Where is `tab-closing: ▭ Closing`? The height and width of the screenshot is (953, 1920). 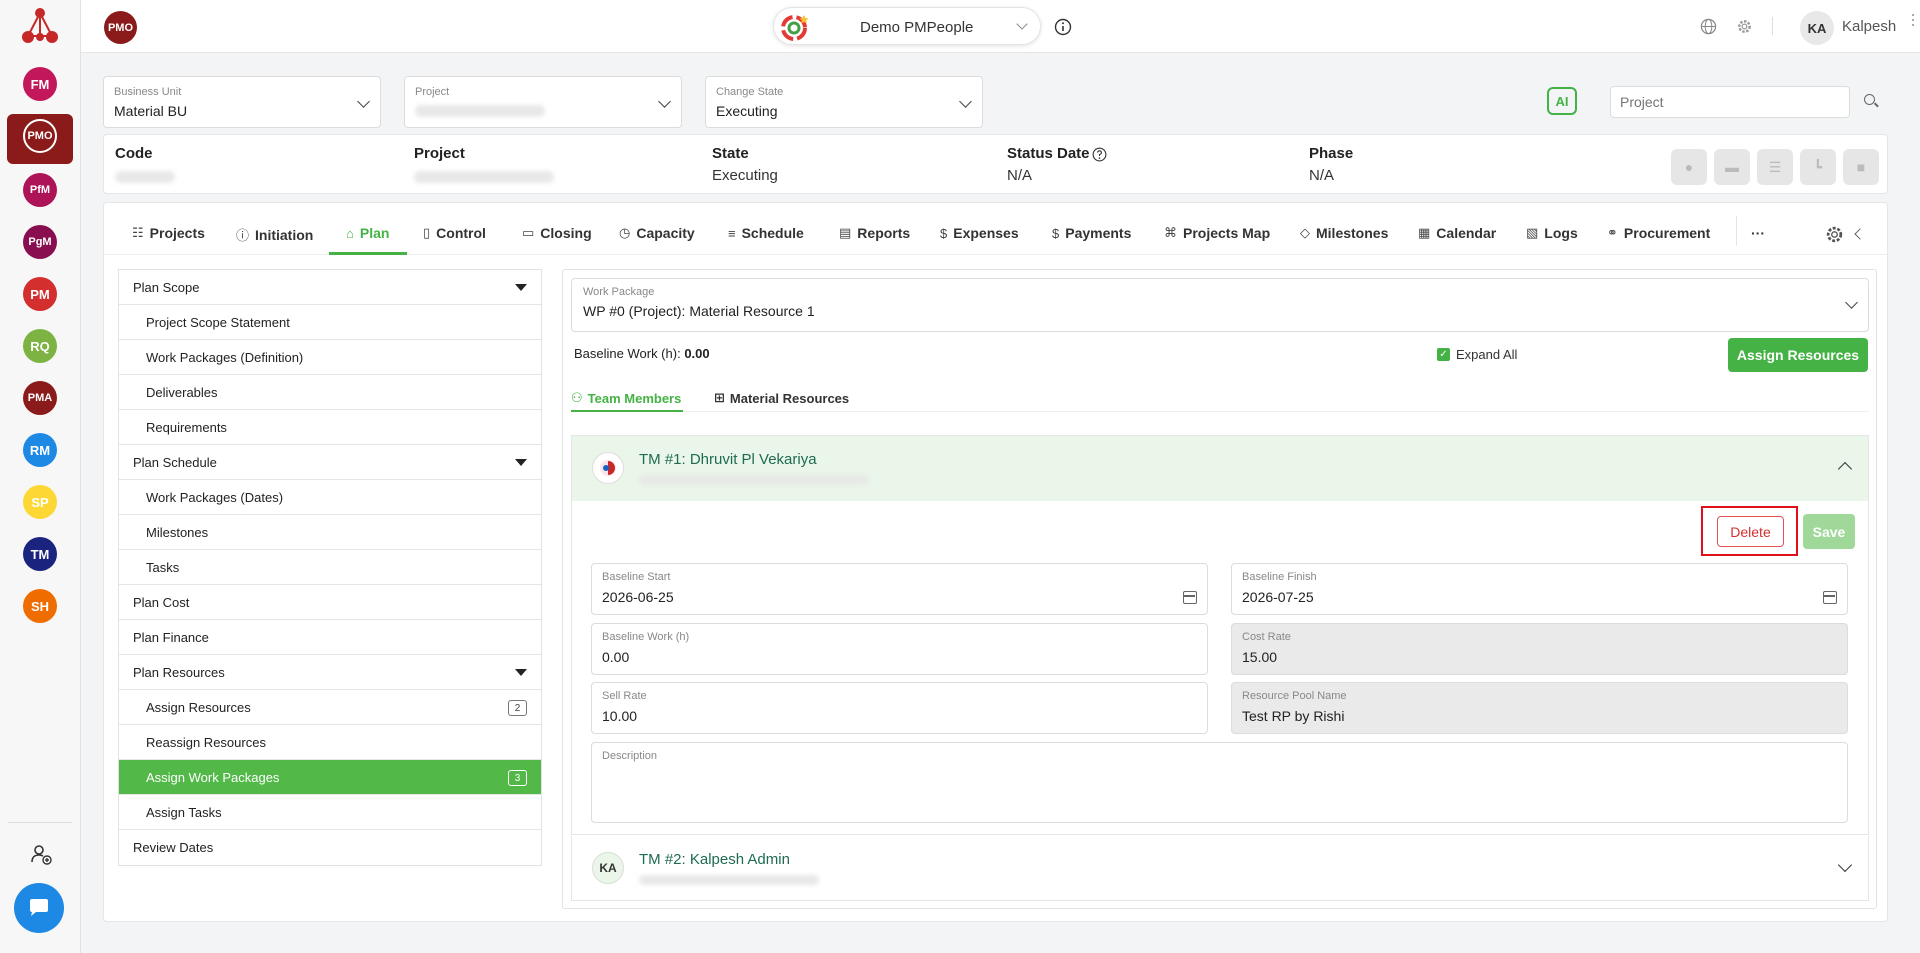 tab-closing: ▭ Closing is located at coordinates (557, 233).